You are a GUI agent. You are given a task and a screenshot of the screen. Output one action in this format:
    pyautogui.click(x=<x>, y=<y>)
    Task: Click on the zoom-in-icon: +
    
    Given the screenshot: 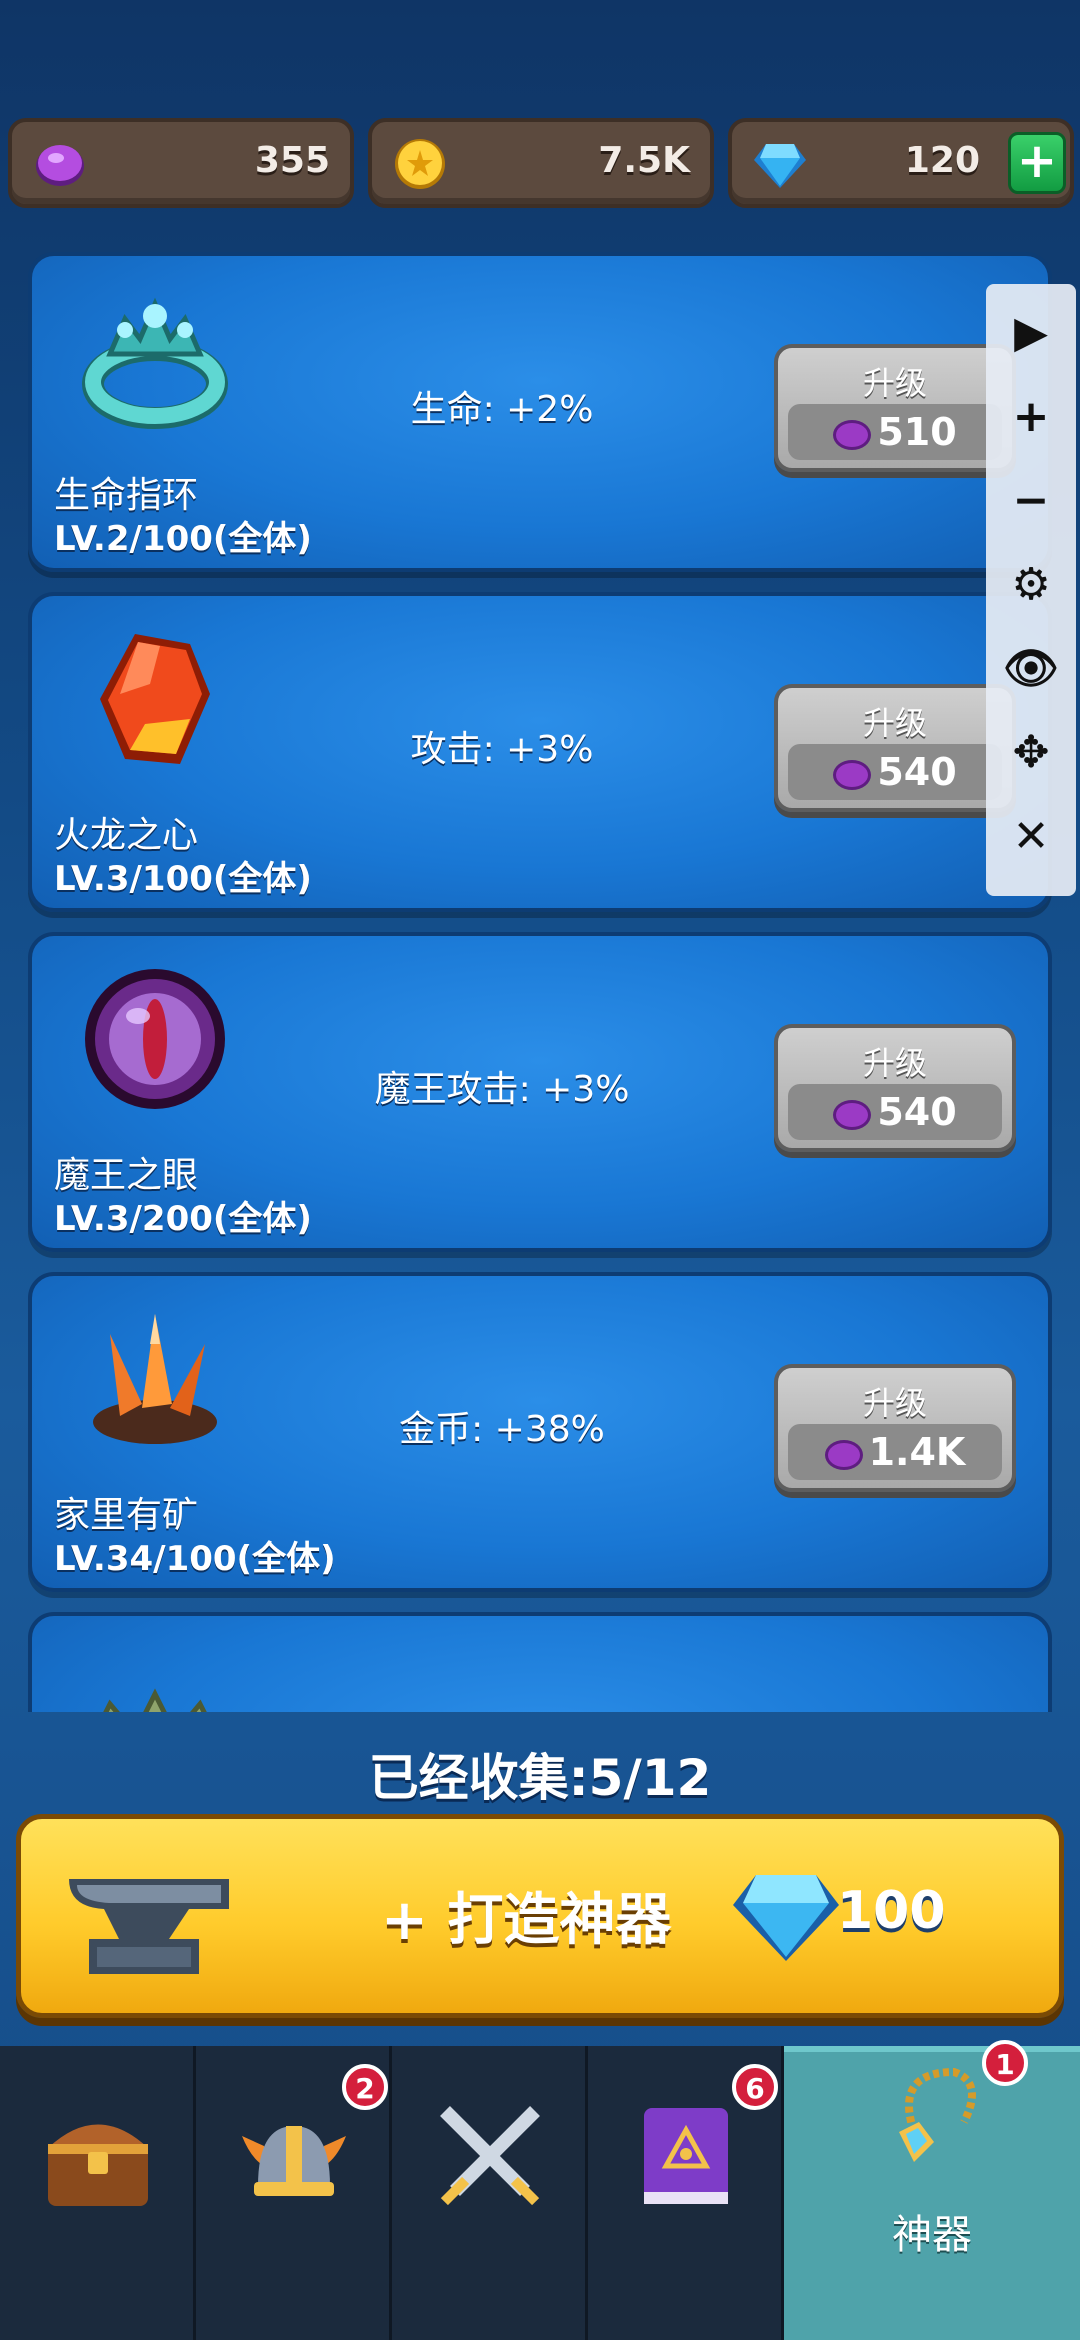 What is the action you would take?
    pyautogui.click(x=1031, y=417)
    